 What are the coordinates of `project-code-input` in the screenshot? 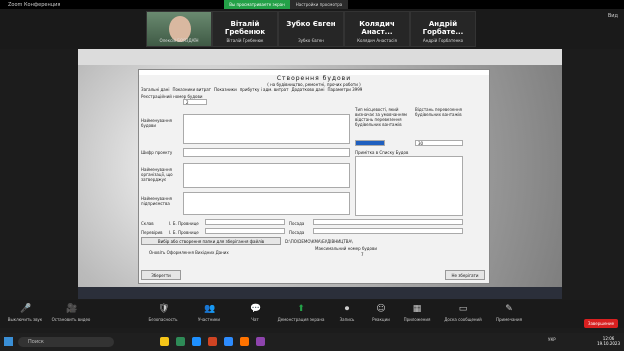 It's located at (266, 152).